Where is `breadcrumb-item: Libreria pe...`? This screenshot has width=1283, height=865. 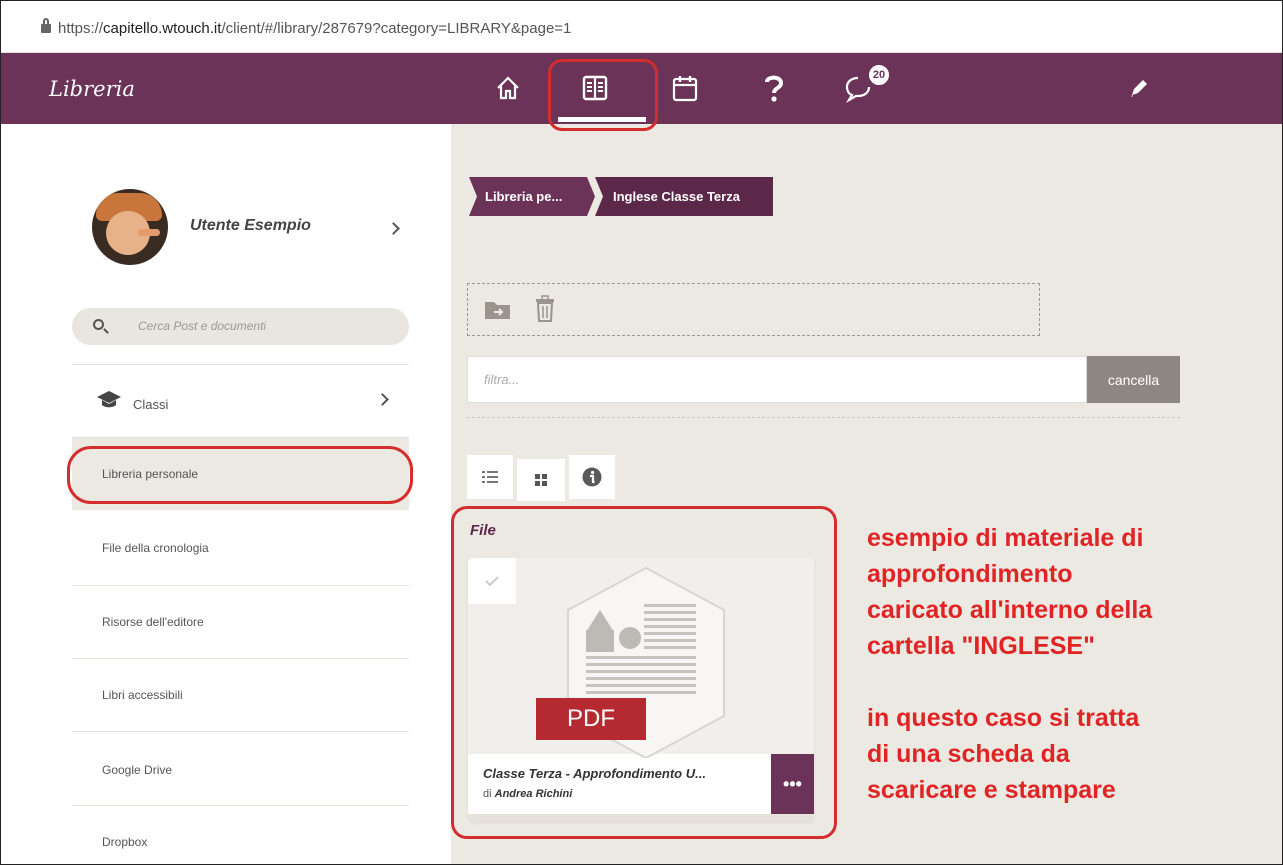
breadcrumb-item: Libreria pe... is located at coordinates (532, 196).